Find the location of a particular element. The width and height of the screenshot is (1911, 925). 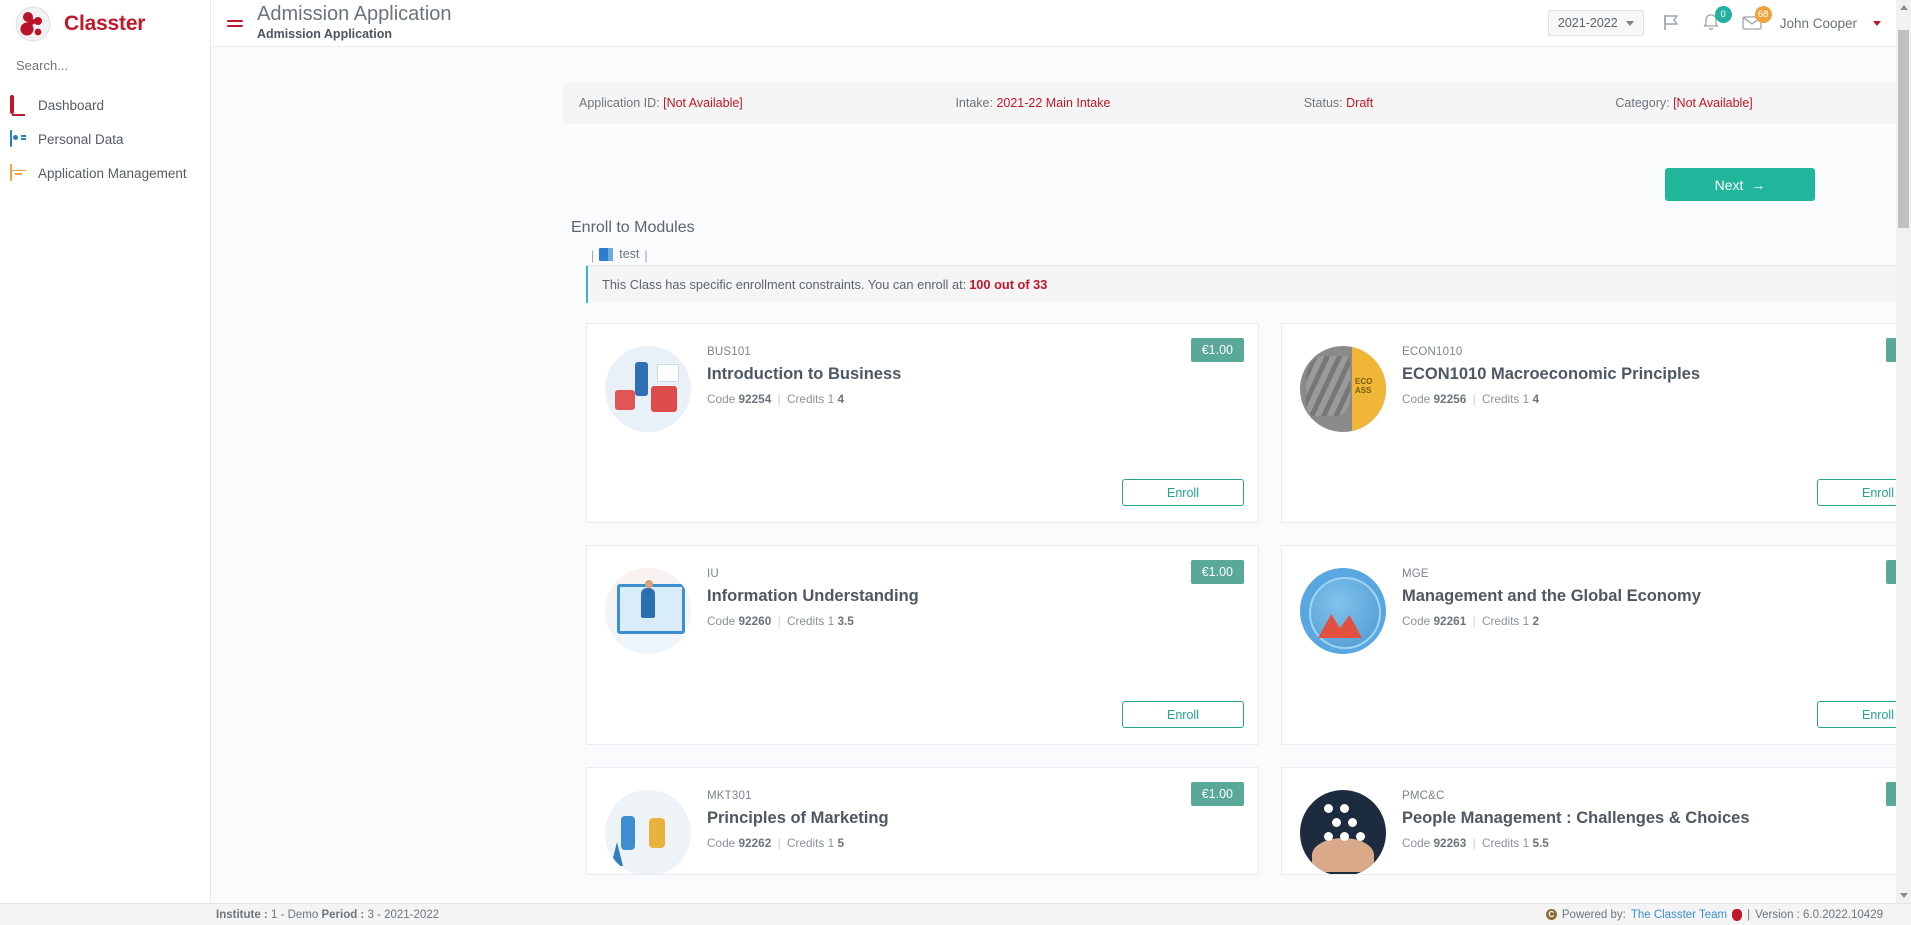

brand-name: Classter is located at coordinates (105, 23).